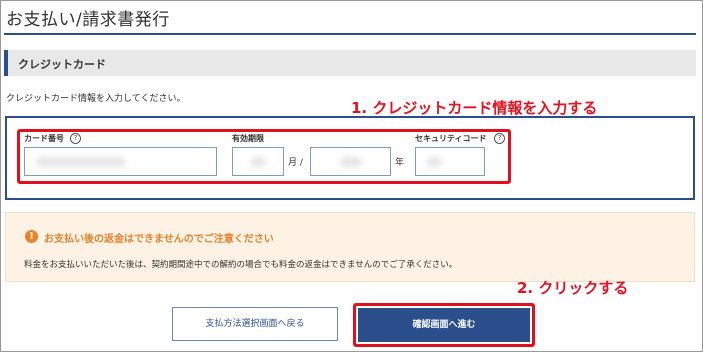  What do you see at coordinates (451, 138) in the screenshot?
I see `security-code-label: セキュリティコード` at bounding box center [451, 138].